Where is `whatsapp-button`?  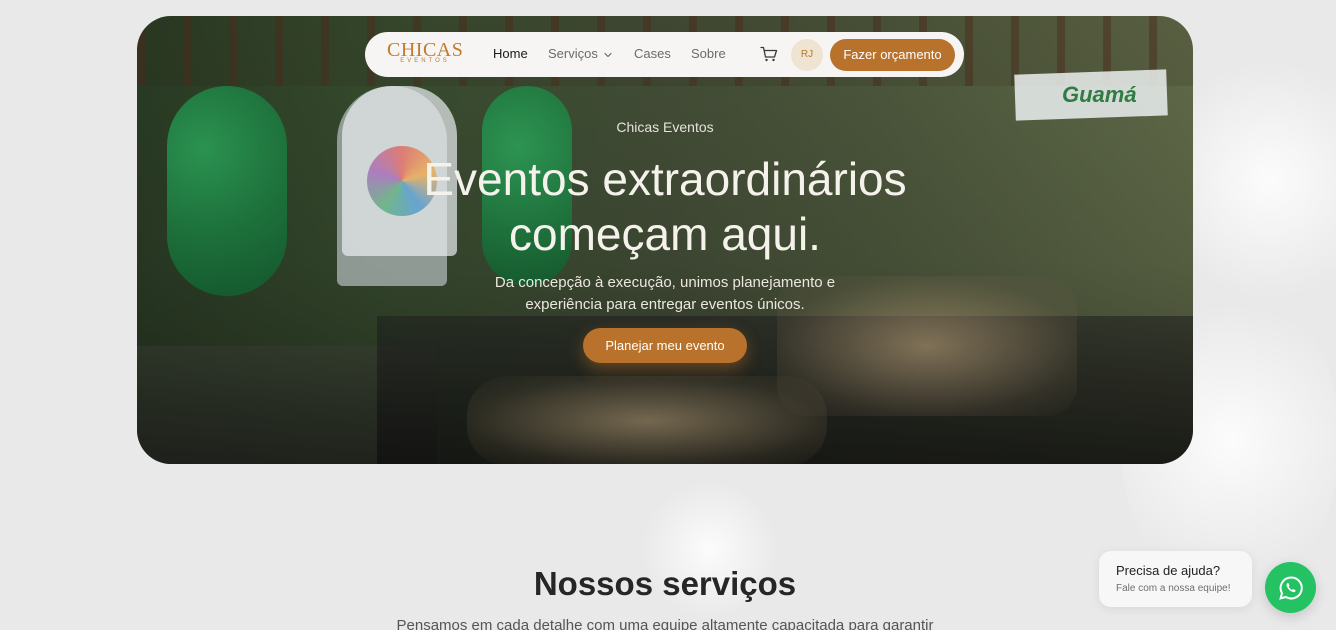
whatsapp-button is located at coordinates (1290, 587).